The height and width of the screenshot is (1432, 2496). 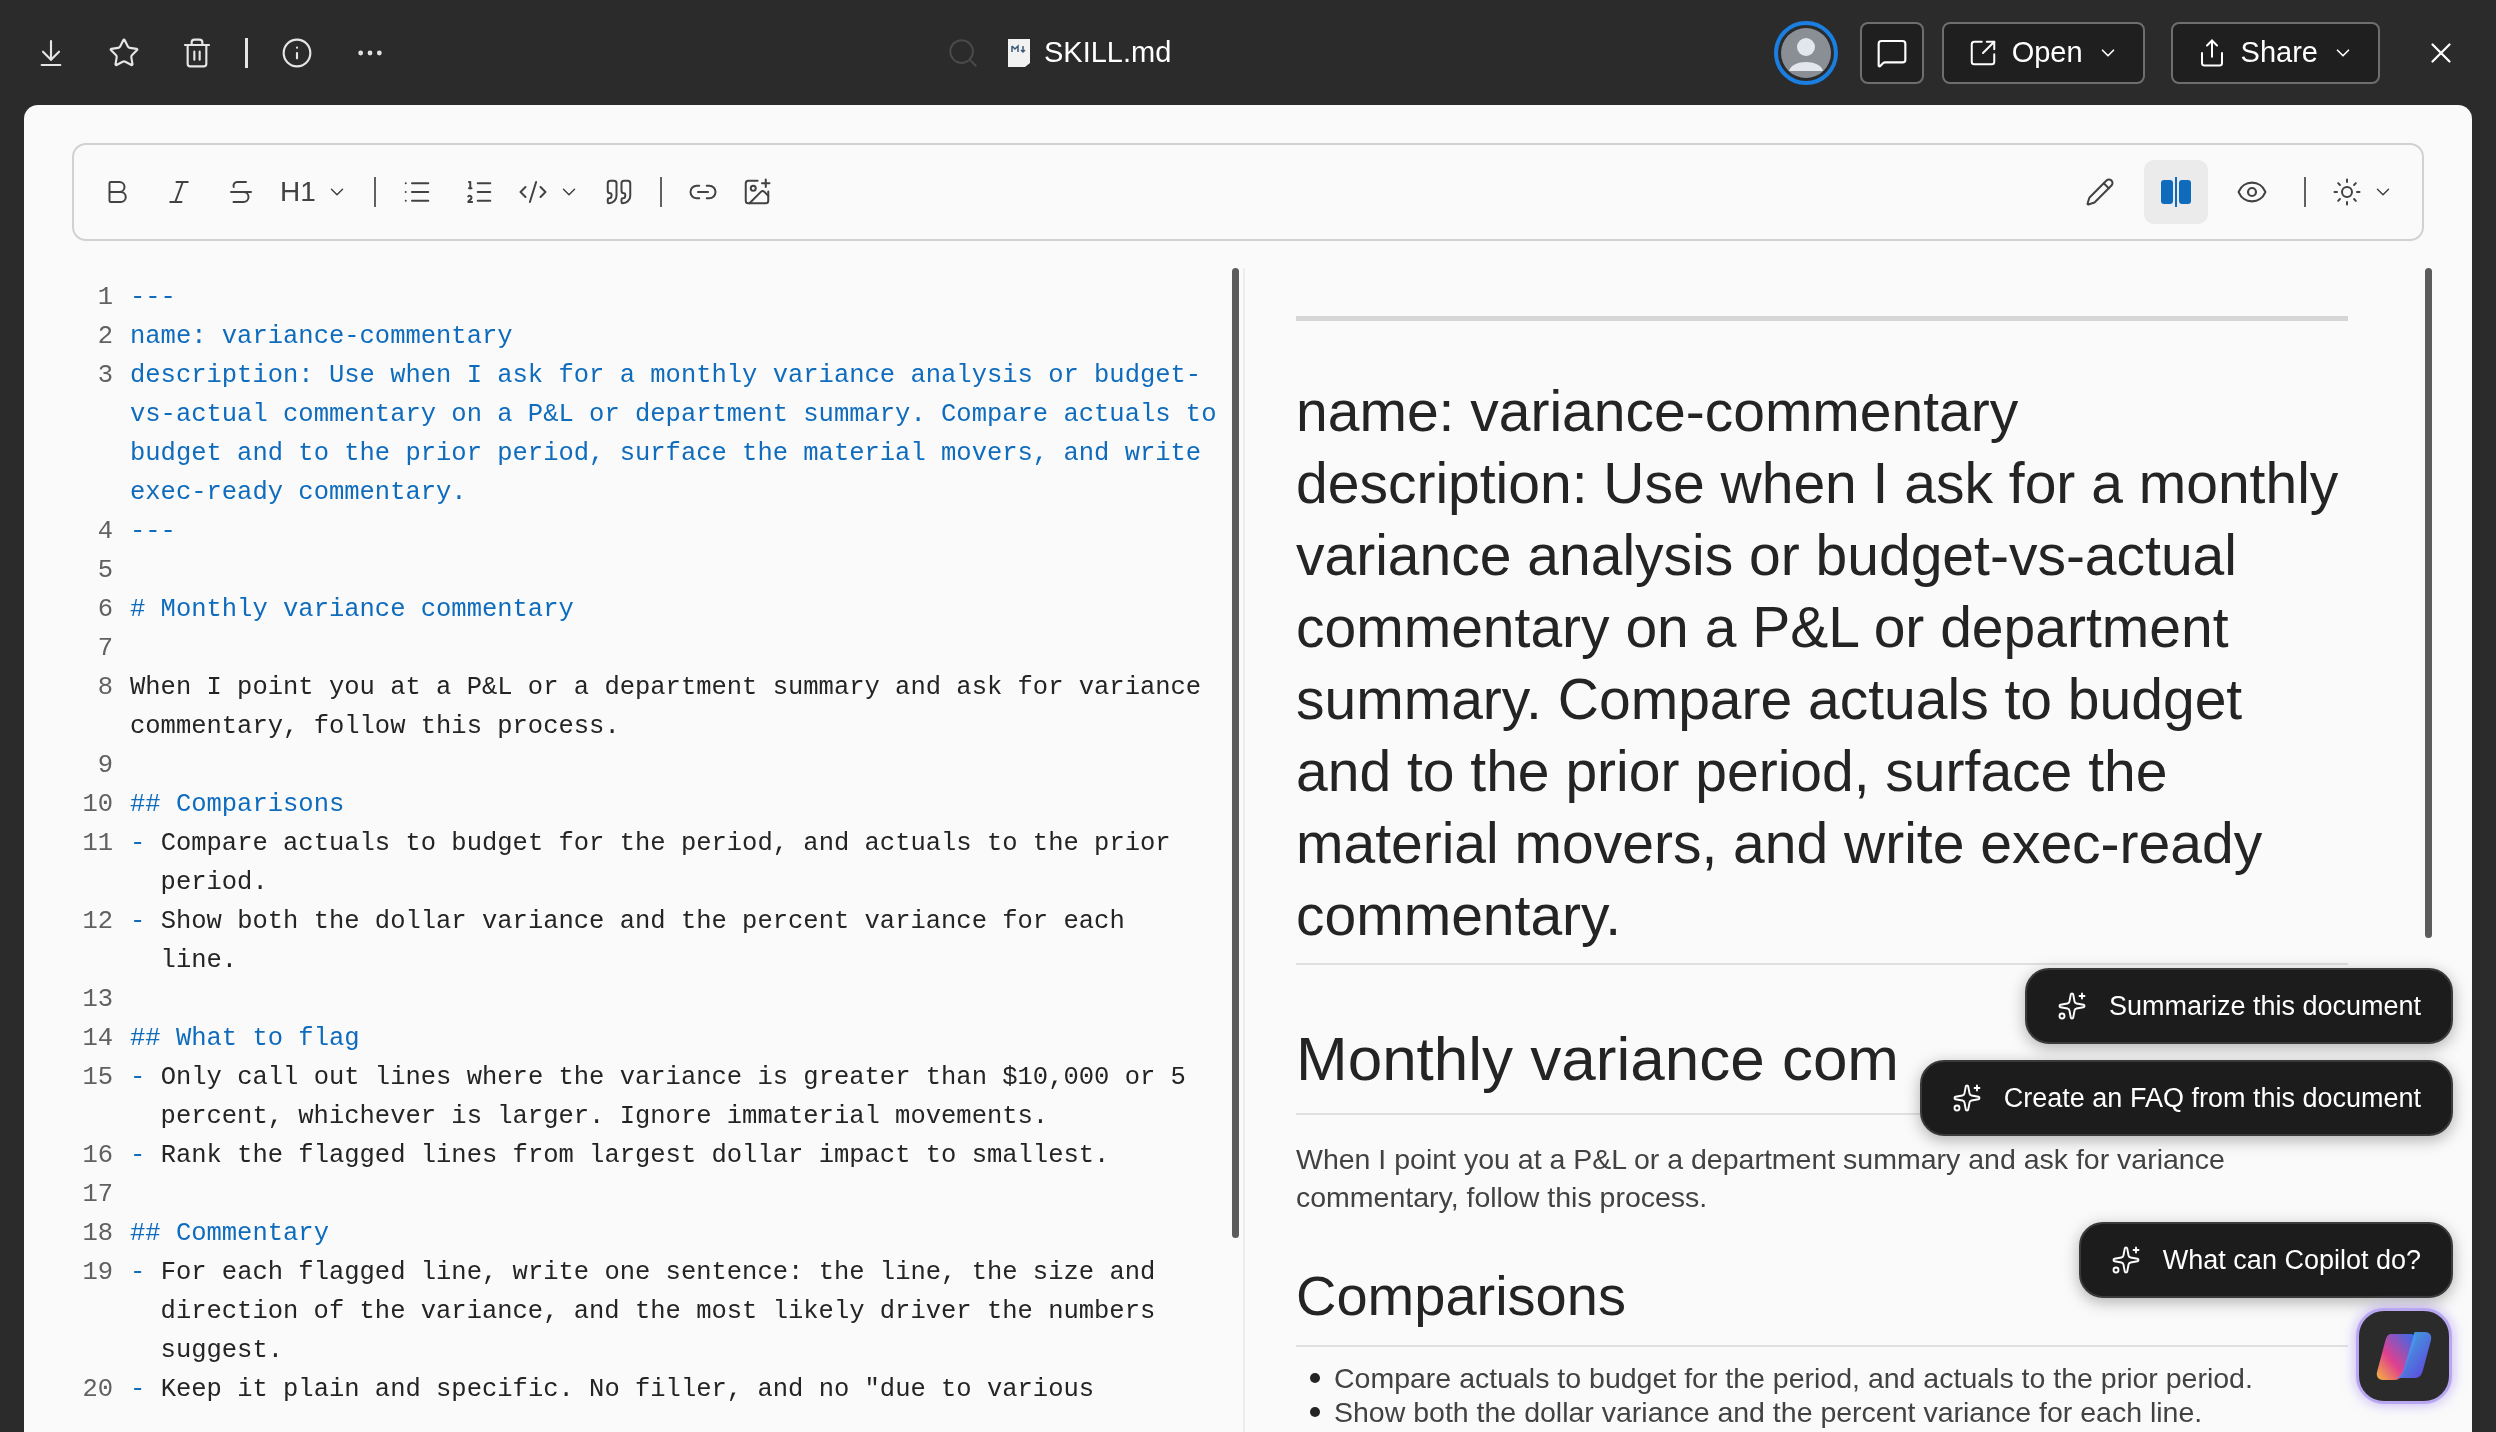 I want to click on line-number: 5, so click(x=105, y=571).